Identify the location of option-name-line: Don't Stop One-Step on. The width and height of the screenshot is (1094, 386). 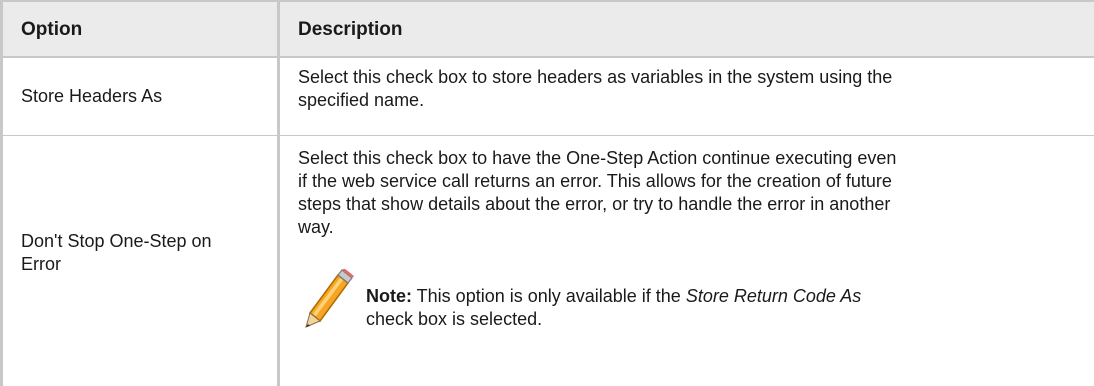
(116, 241).